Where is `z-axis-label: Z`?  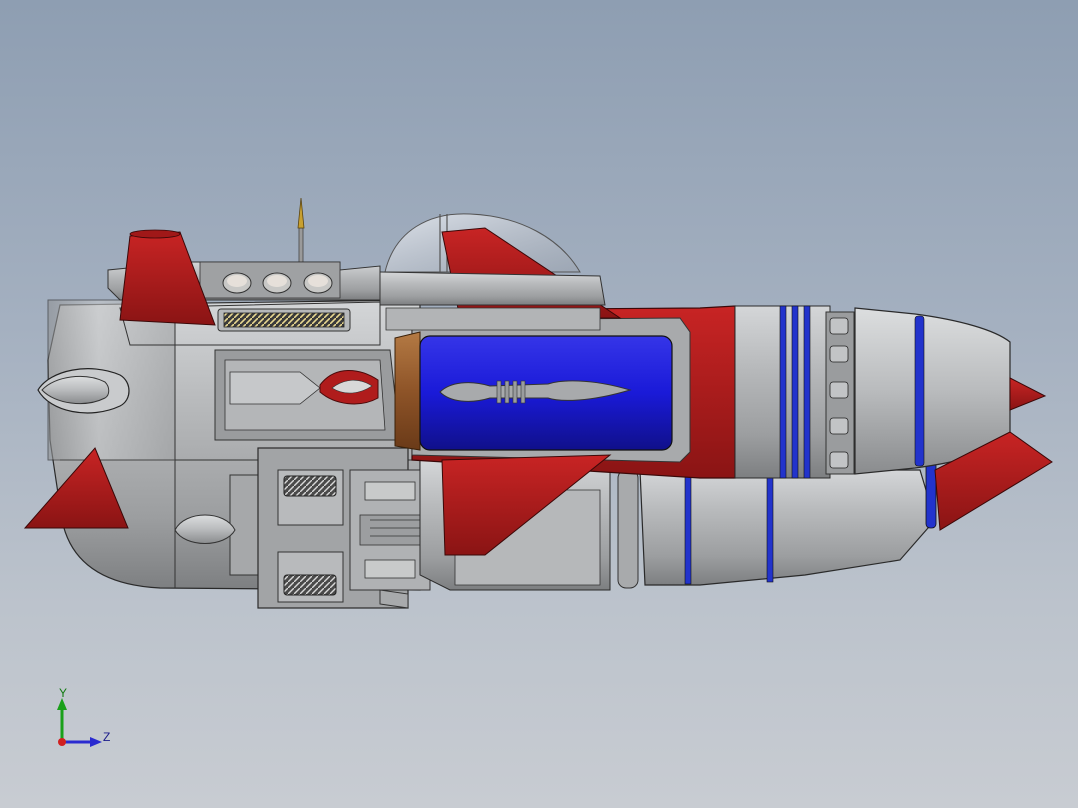
z-axis-label: Z is located at coordinates (107, 737).